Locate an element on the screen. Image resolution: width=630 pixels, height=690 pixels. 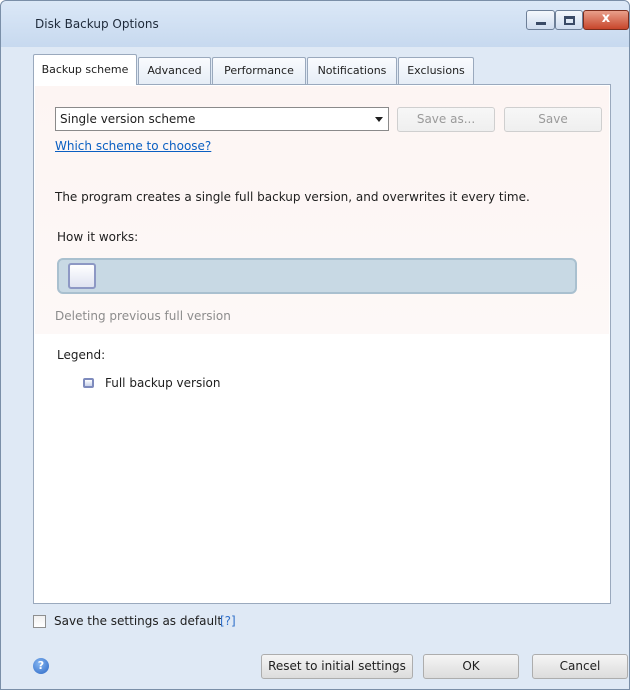
chevron-down-icon is located at coordinates (379, 119).